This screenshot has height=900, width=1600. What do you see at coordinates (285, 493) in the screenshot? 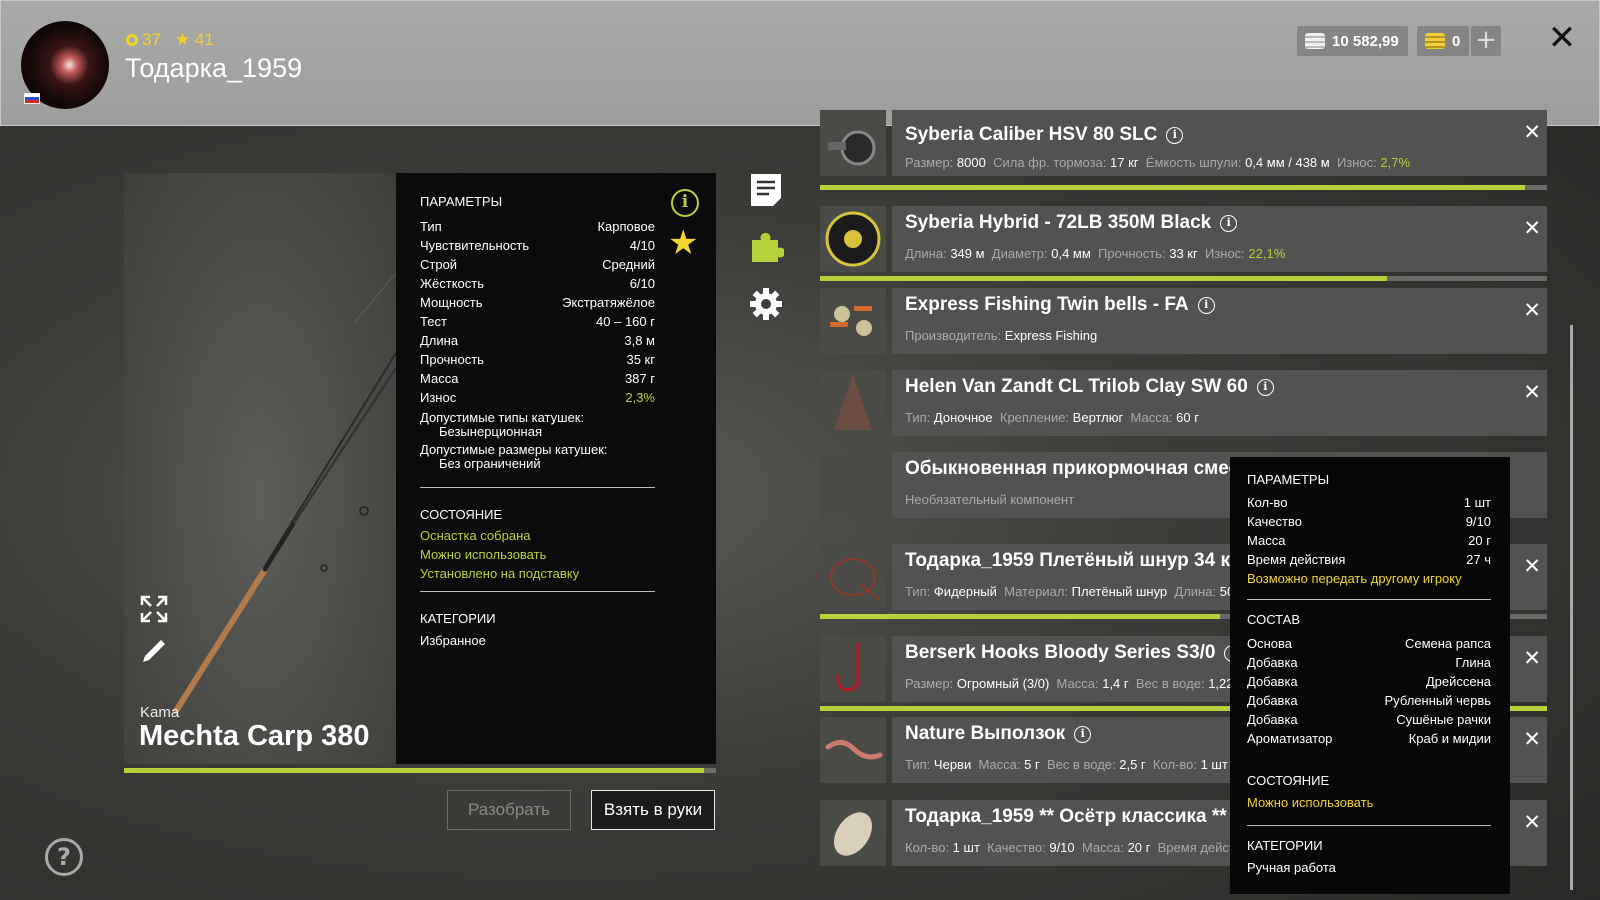
I see `fishing-rod-image` at bounding box center [285, 493].